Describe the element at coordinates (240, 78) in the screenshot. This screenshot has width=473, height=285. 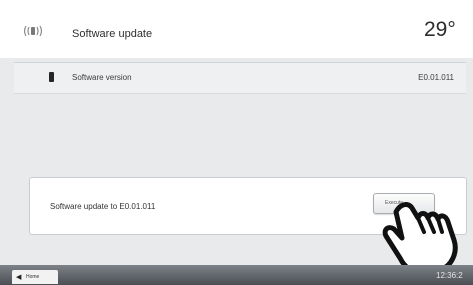
I see `software-version-row: Software version E0.01.011` at that location.